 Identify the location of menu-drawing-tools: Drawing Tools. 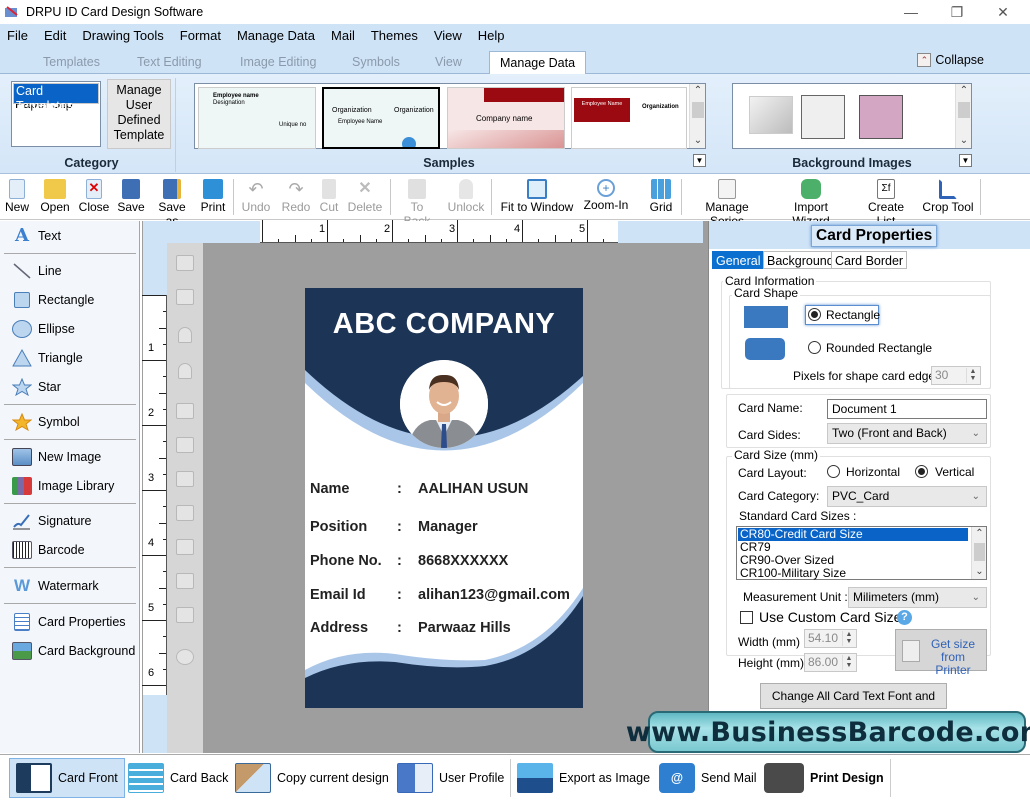
(122, 35).